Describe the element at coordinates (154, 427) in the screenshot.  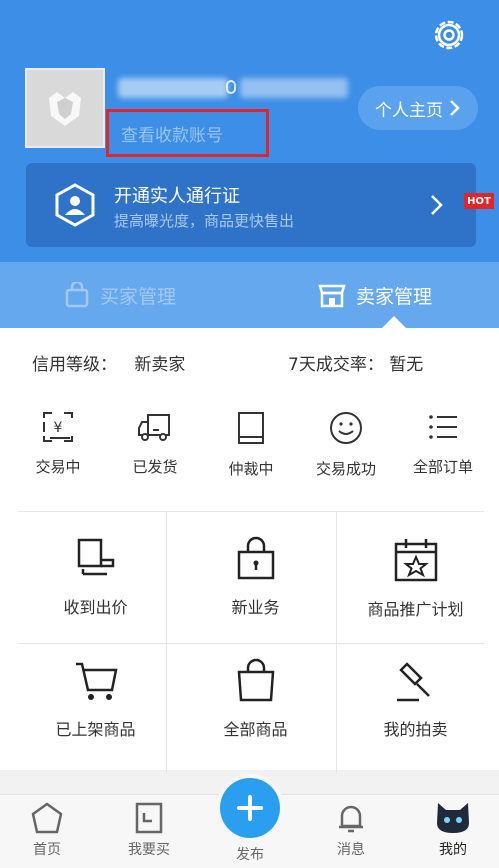
I see `truck-icon` at that location.